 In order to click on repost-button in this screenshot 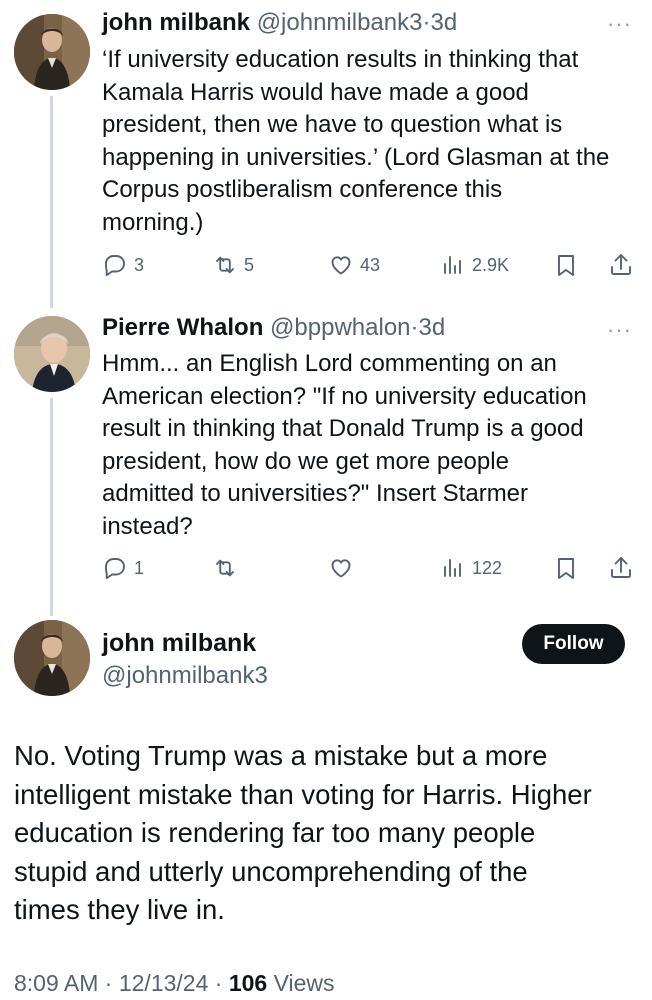, I will do `click(228, 568)`.